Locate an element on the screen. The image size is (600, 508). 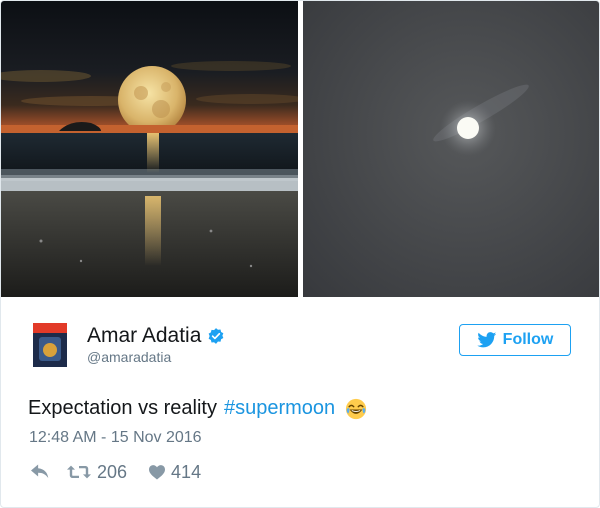
heart-icon is located at coordinates (157, 471).